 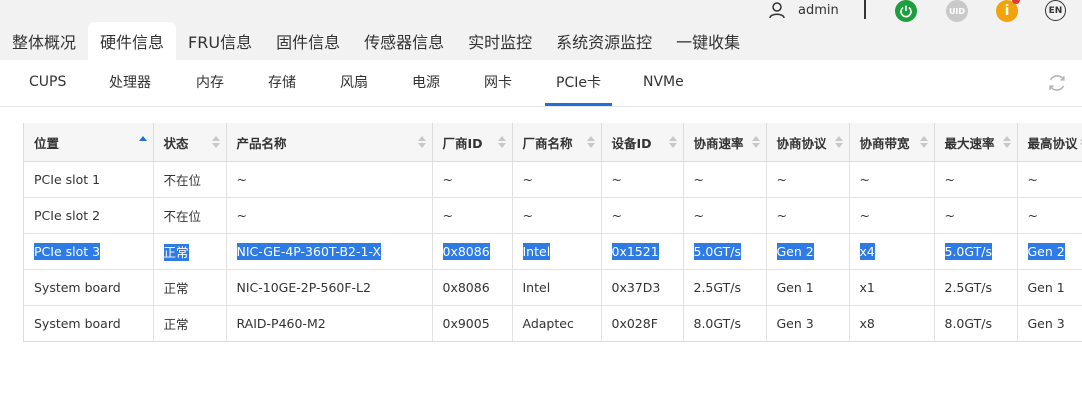 I want to click on column-header-max-protocol: 最高协议, so click(x=1049, y=142).